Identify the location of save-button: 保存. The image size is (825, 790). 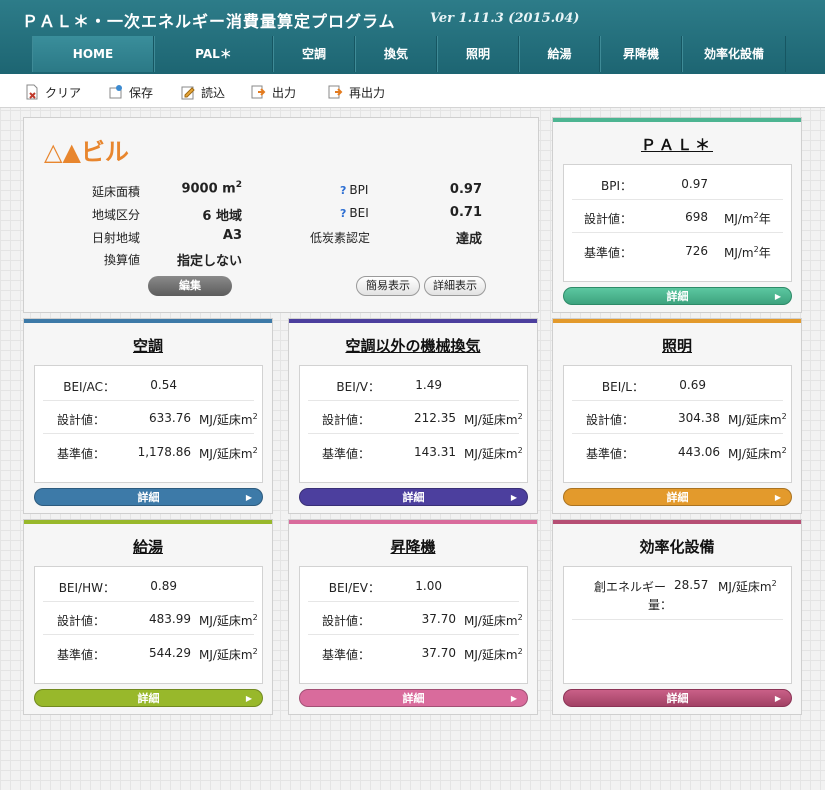
(130, 92).